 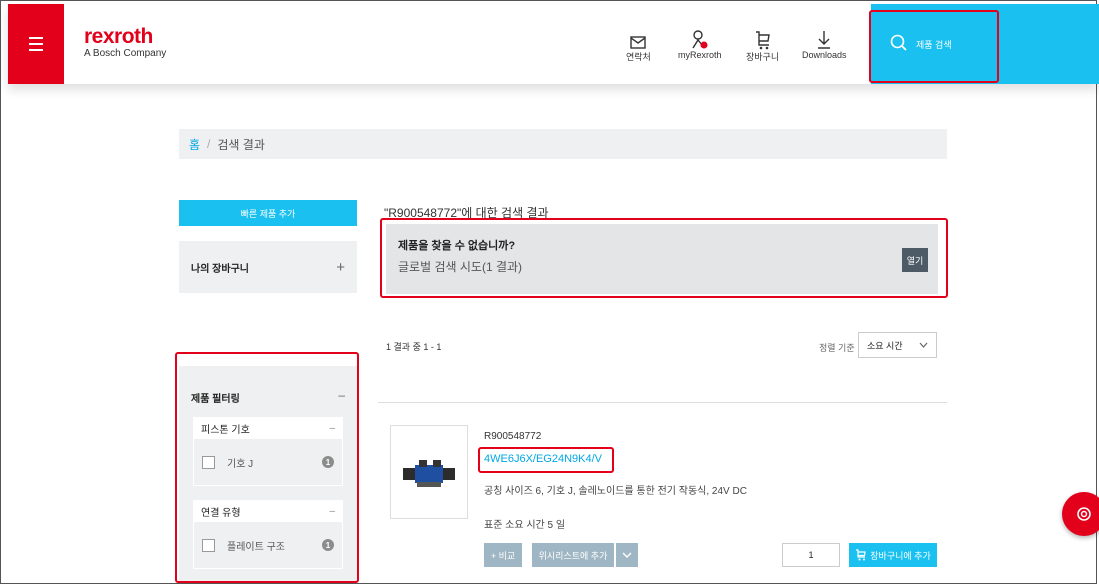 What do you see at coordinates (340, 267) in the screenshot?
I see `plus-icon: +` at bounding box center [340, 267].